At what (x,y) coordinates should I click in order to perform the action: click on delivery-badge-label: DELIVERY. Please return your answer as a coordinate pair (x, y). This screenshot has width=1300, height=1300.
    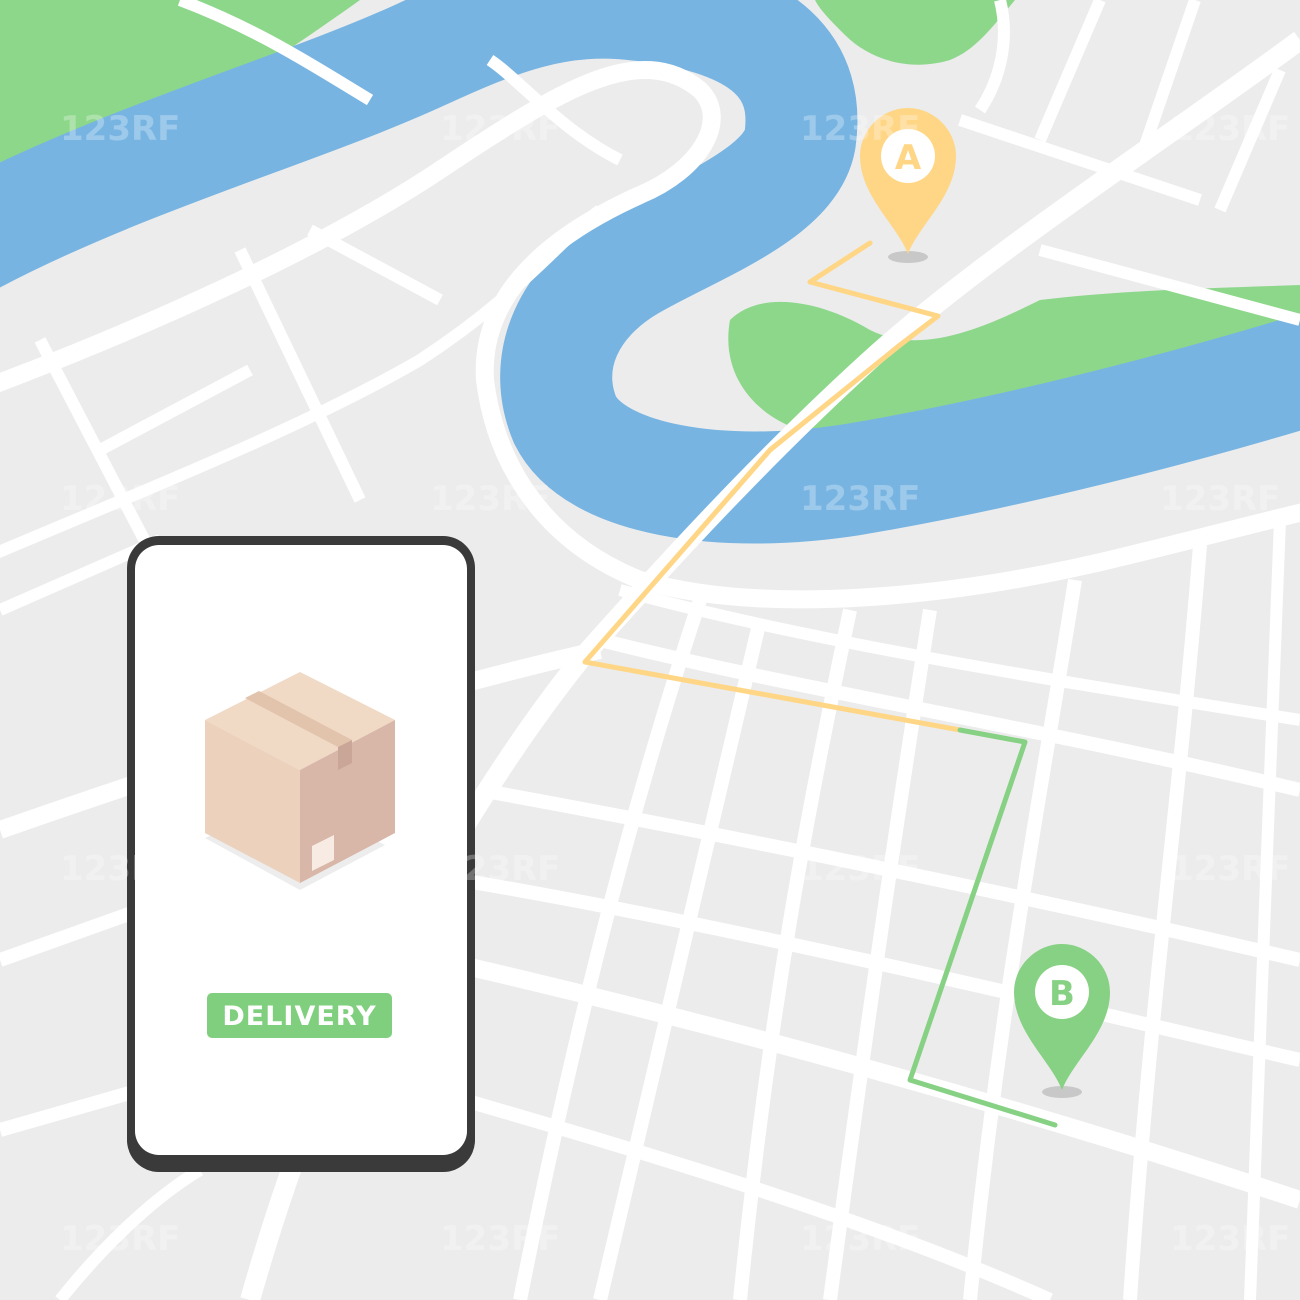
    Looking at the image, I should click on (299, 1016).